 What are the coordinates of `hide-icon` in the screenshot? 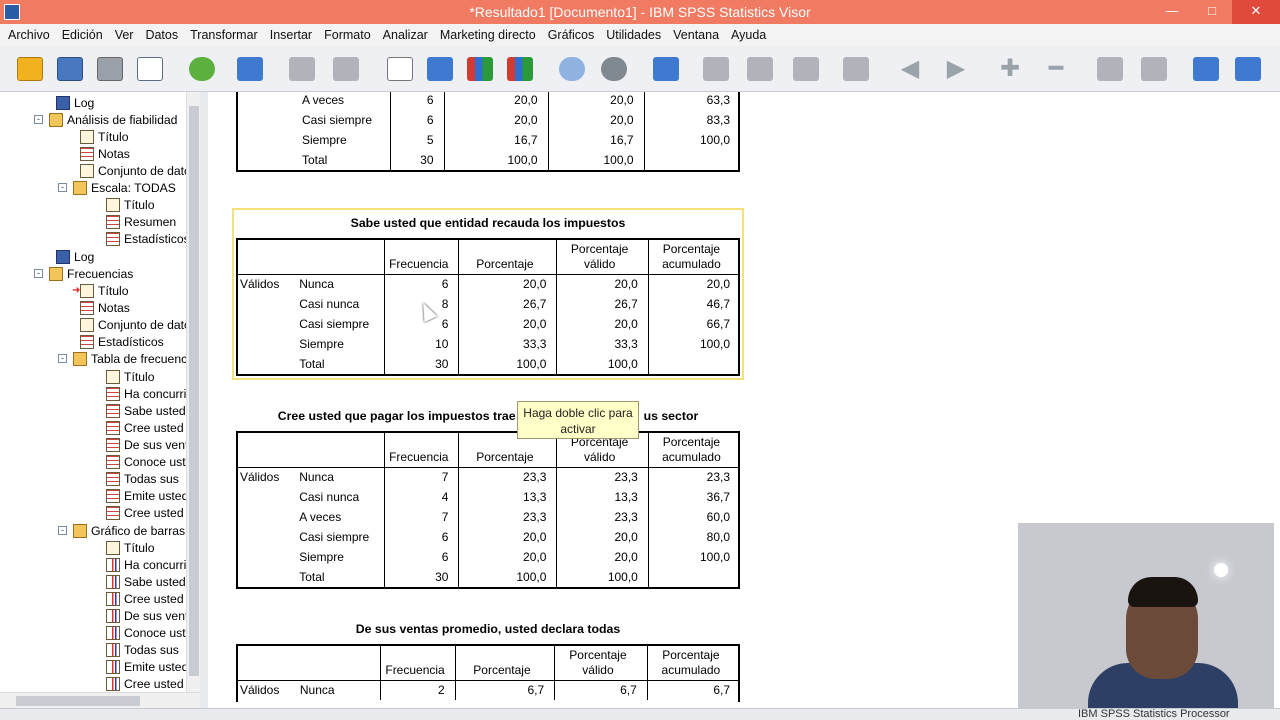 It's located at (614, 69).